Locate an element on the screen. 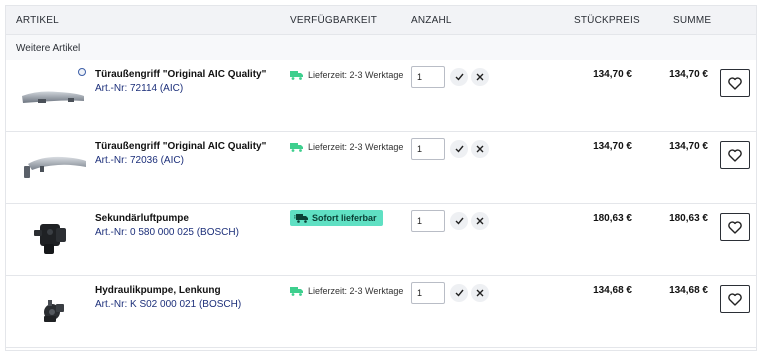 The width and height of the screenshot is (761, 353). header-article: ARTIKEL is located at coordinates (37, 20).